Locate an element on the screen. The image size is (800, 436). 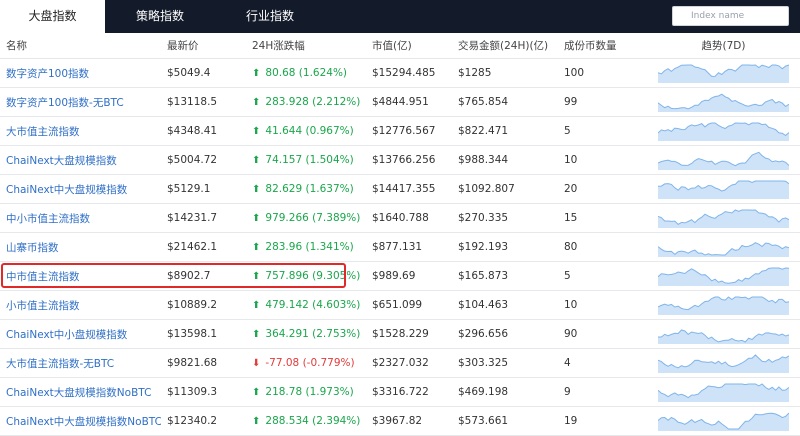
index-name-link: 大市值主流指数-无BTC is located at coordinates (60, 364).